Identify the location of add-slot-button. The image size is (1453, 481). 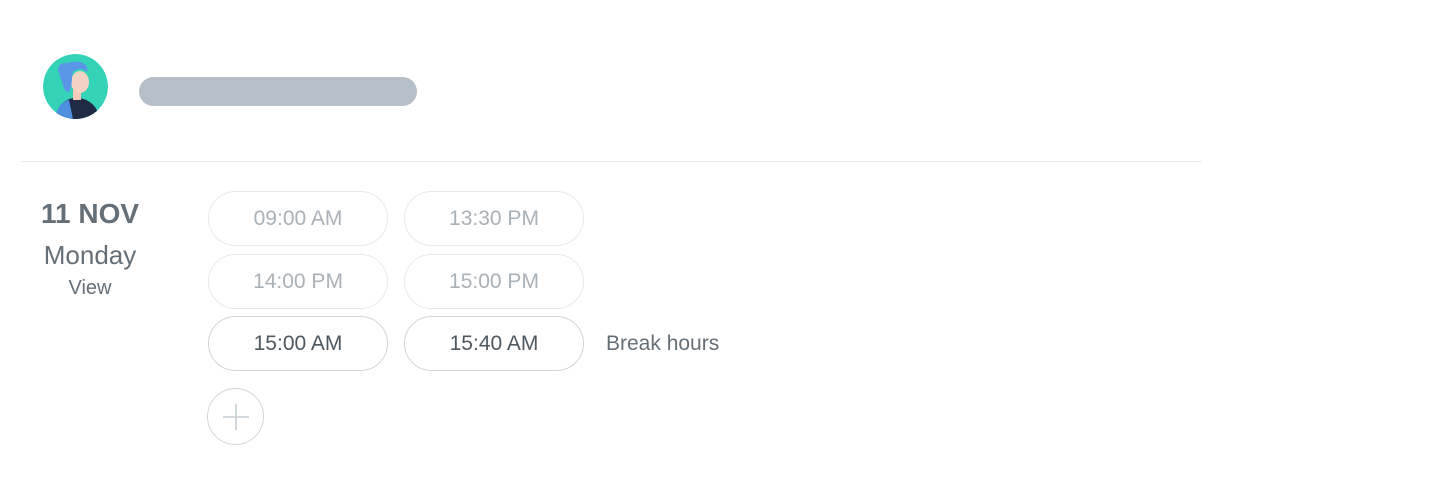
(235, 416).